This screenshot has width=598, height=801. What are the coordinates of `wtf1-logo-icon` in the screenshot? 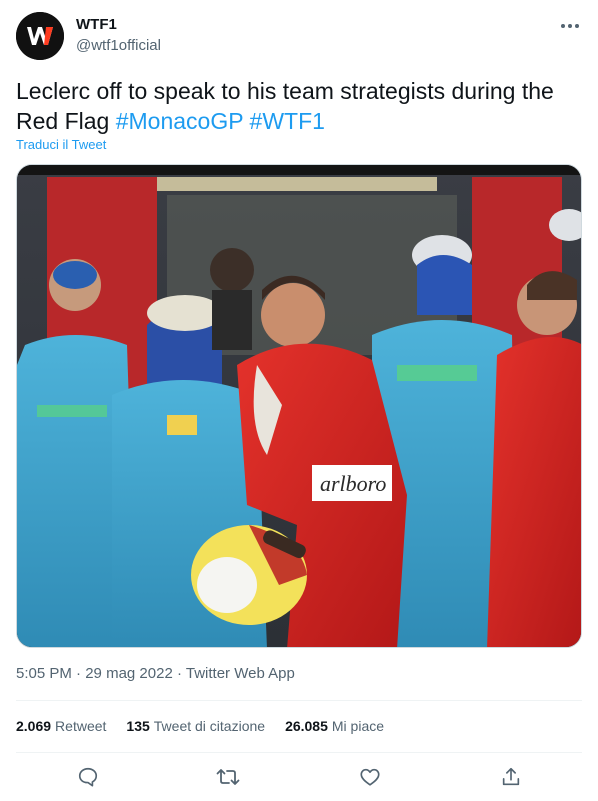 It's located at (40, 36).